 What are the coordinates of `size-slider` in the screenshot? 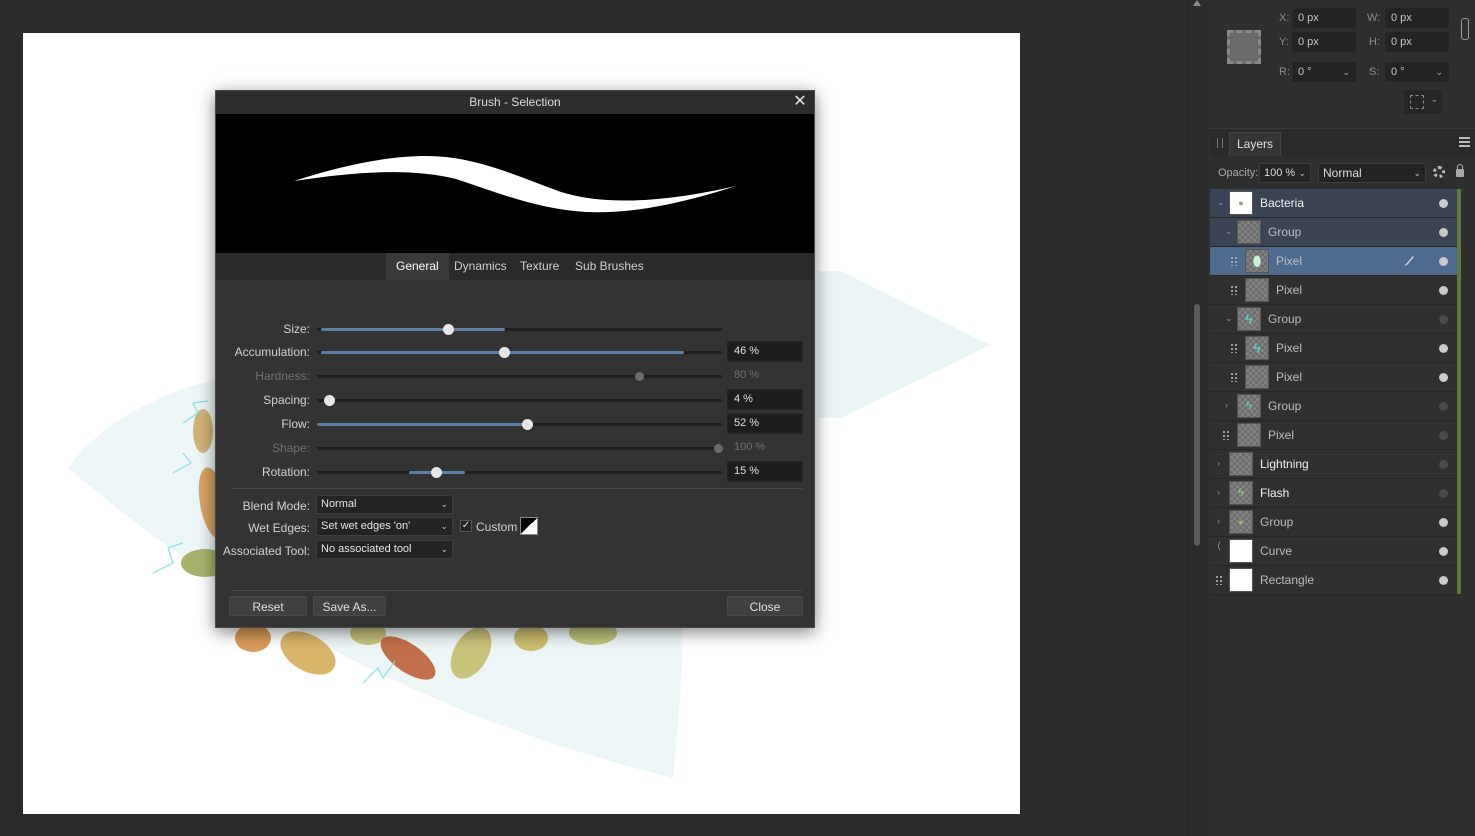 It's located at (519, 329).